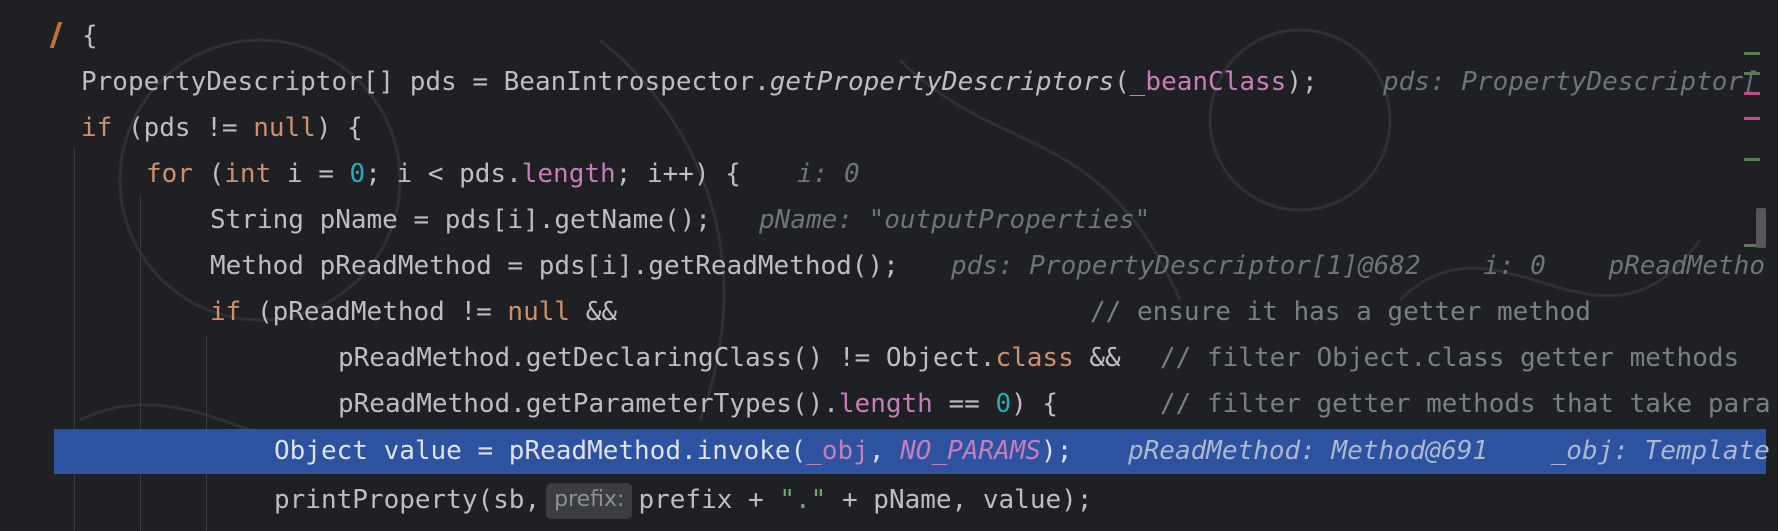 Image resolution: width=1778 pixels, height=531 pixels. Describe the element at coordinates (589, 500) in the screenshot. I see `parameter-name-hint: prefix:` at that location.